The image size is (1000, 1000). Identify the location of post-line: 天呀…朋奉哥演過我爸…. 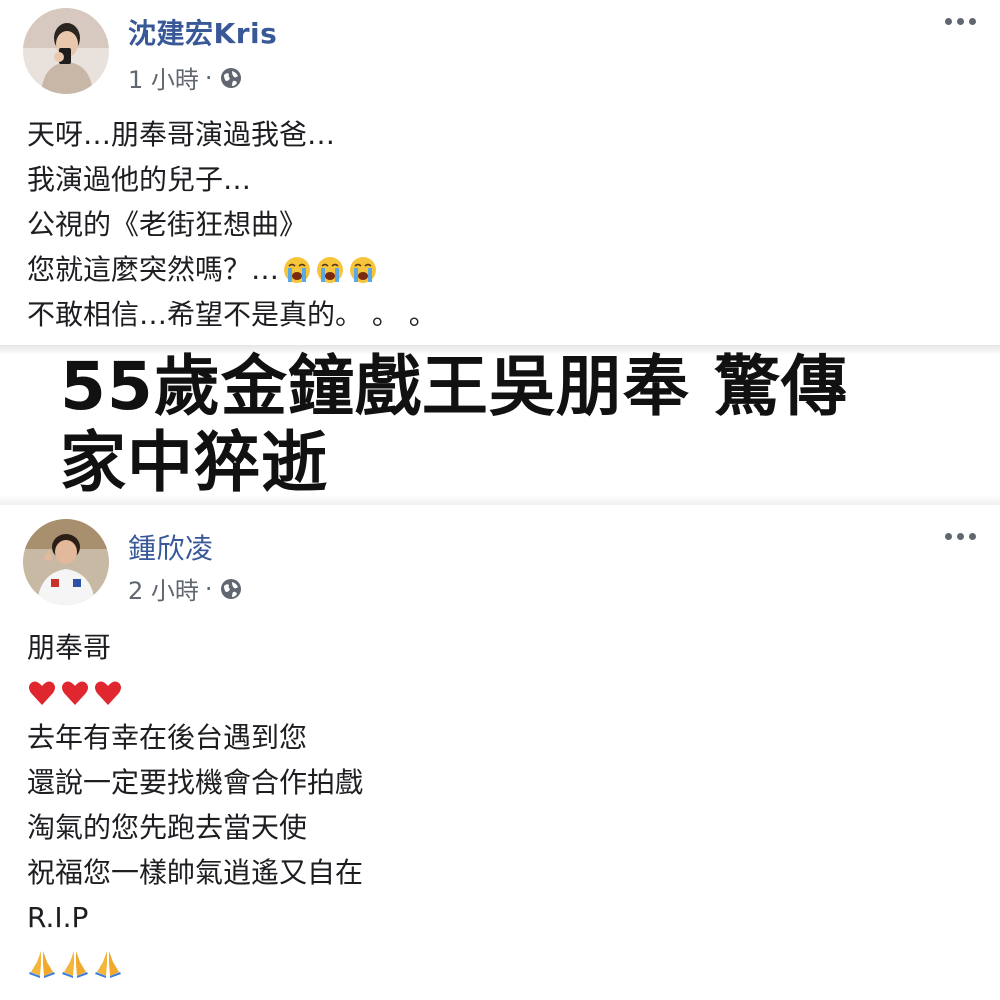
(181, 134).